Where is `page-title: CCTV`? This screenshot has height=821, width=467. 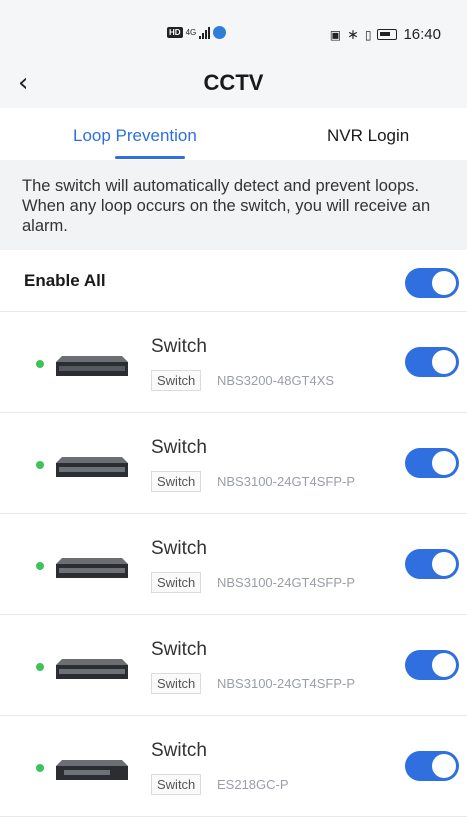
page-title: CCTV is located at coordinates (233, 82).